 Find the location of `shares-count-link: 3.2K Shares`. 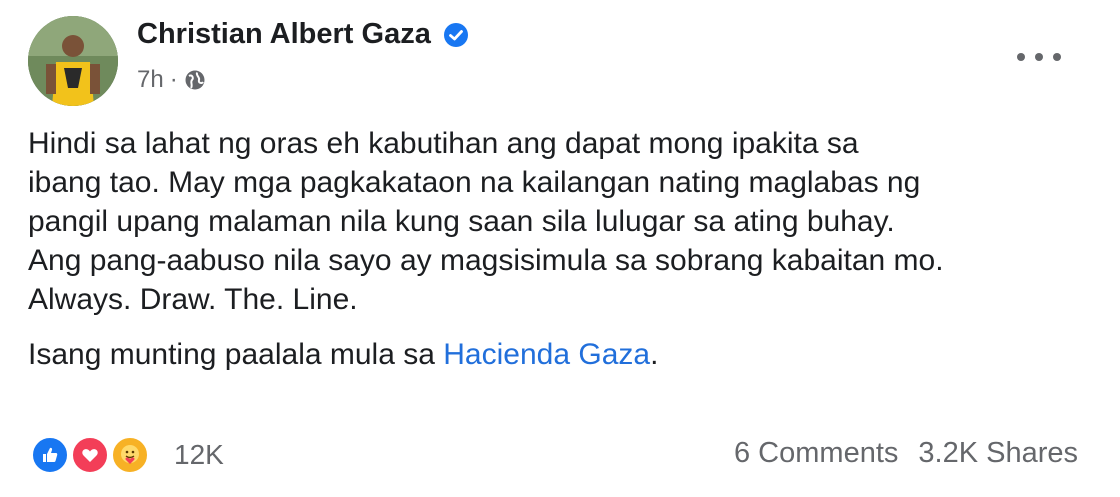

shares-count-link: 3.2K Shares is located at coordinates (998, 453).